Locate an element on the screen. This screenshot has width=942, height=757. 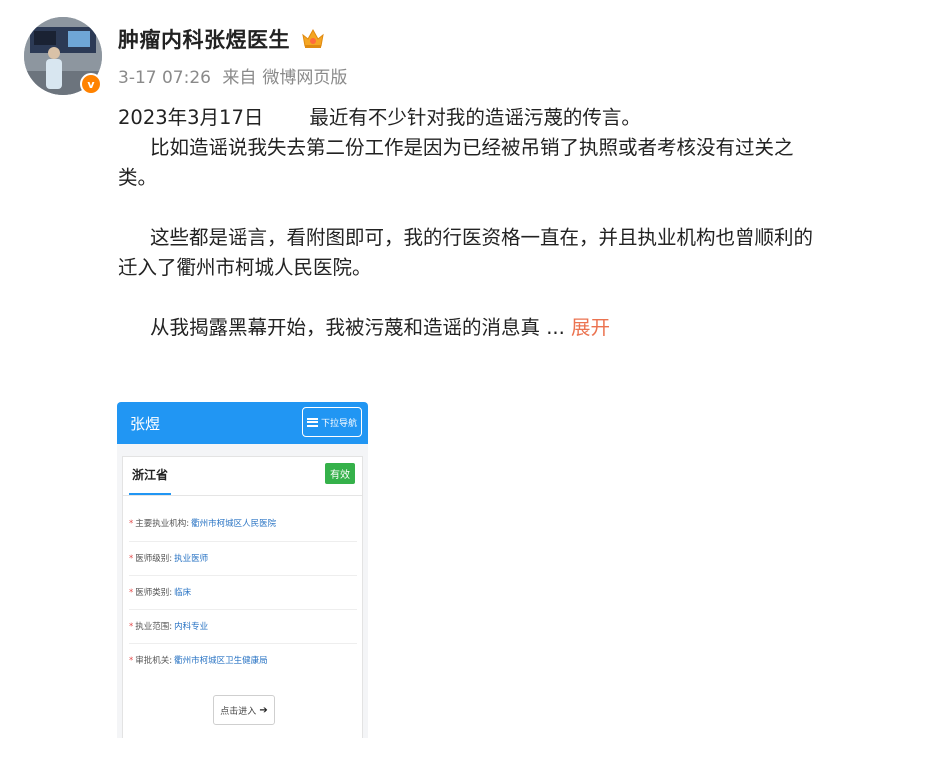
license-card-header: 浙江省 有效 is located at coordinates (242, 476).